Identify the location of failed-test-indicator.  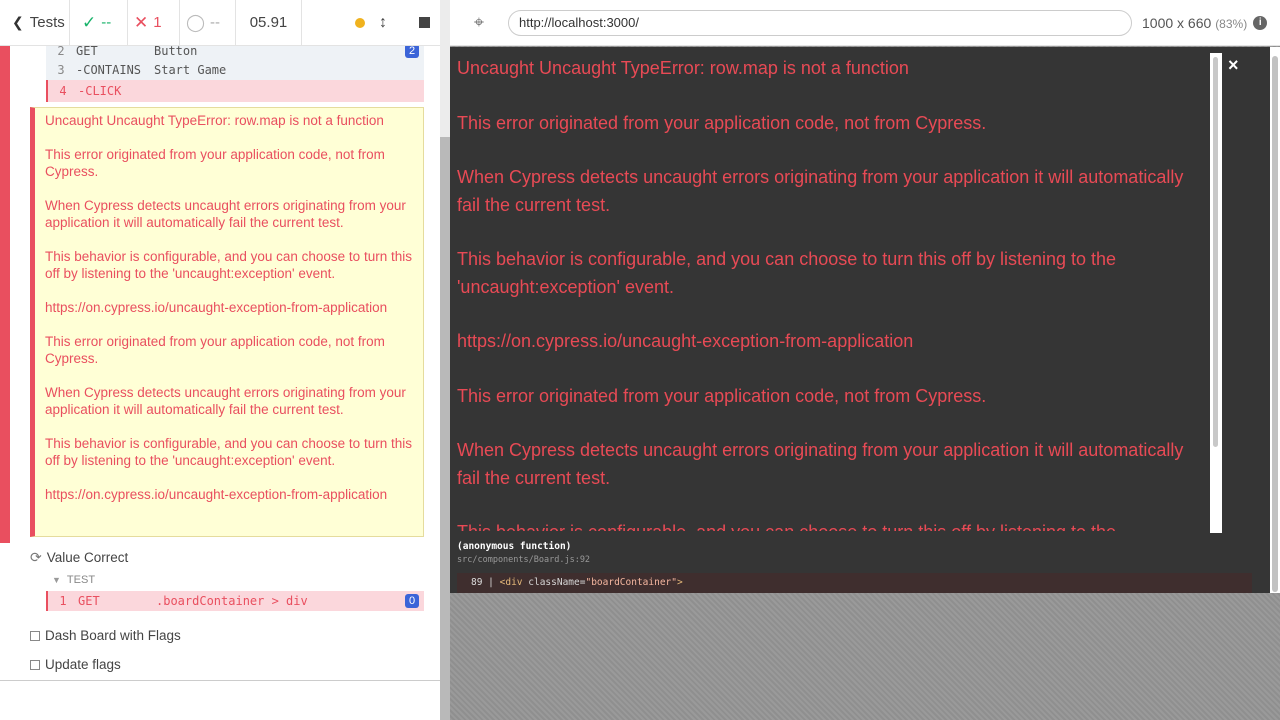
(5, 294).